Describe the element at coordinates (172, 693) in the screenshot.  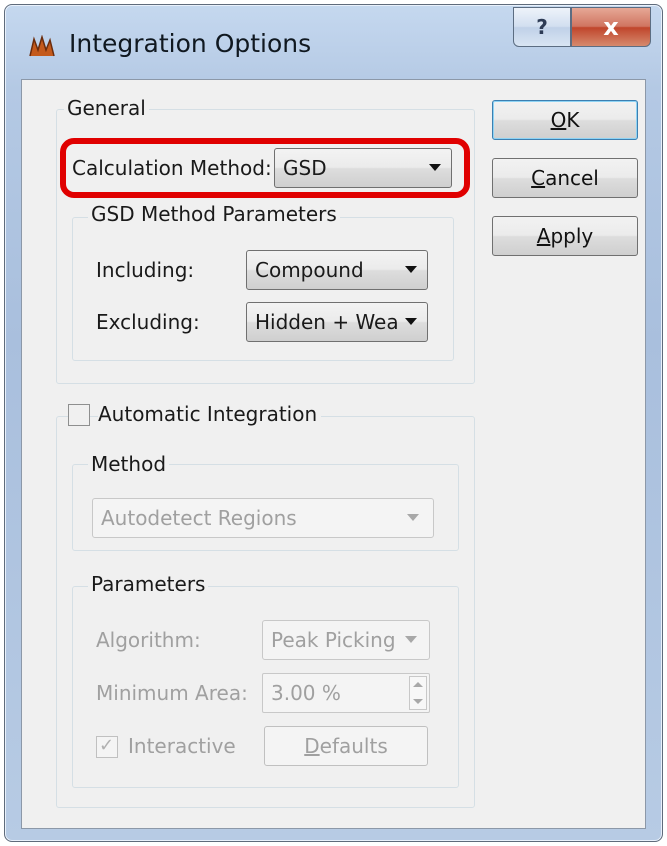
I see `minimum-area-label: Minimum Area:` at that location.